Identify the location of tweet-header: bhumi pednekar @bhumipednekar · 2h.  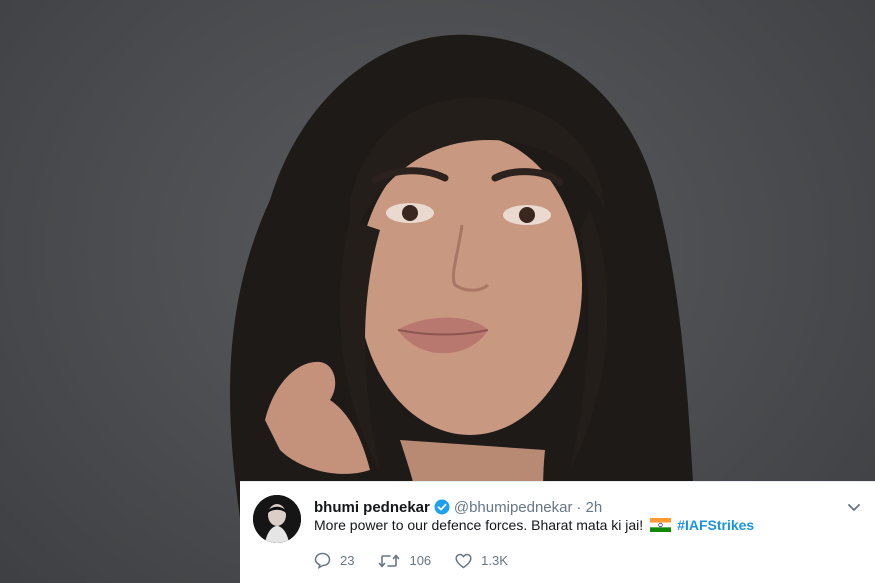
(458, 507).